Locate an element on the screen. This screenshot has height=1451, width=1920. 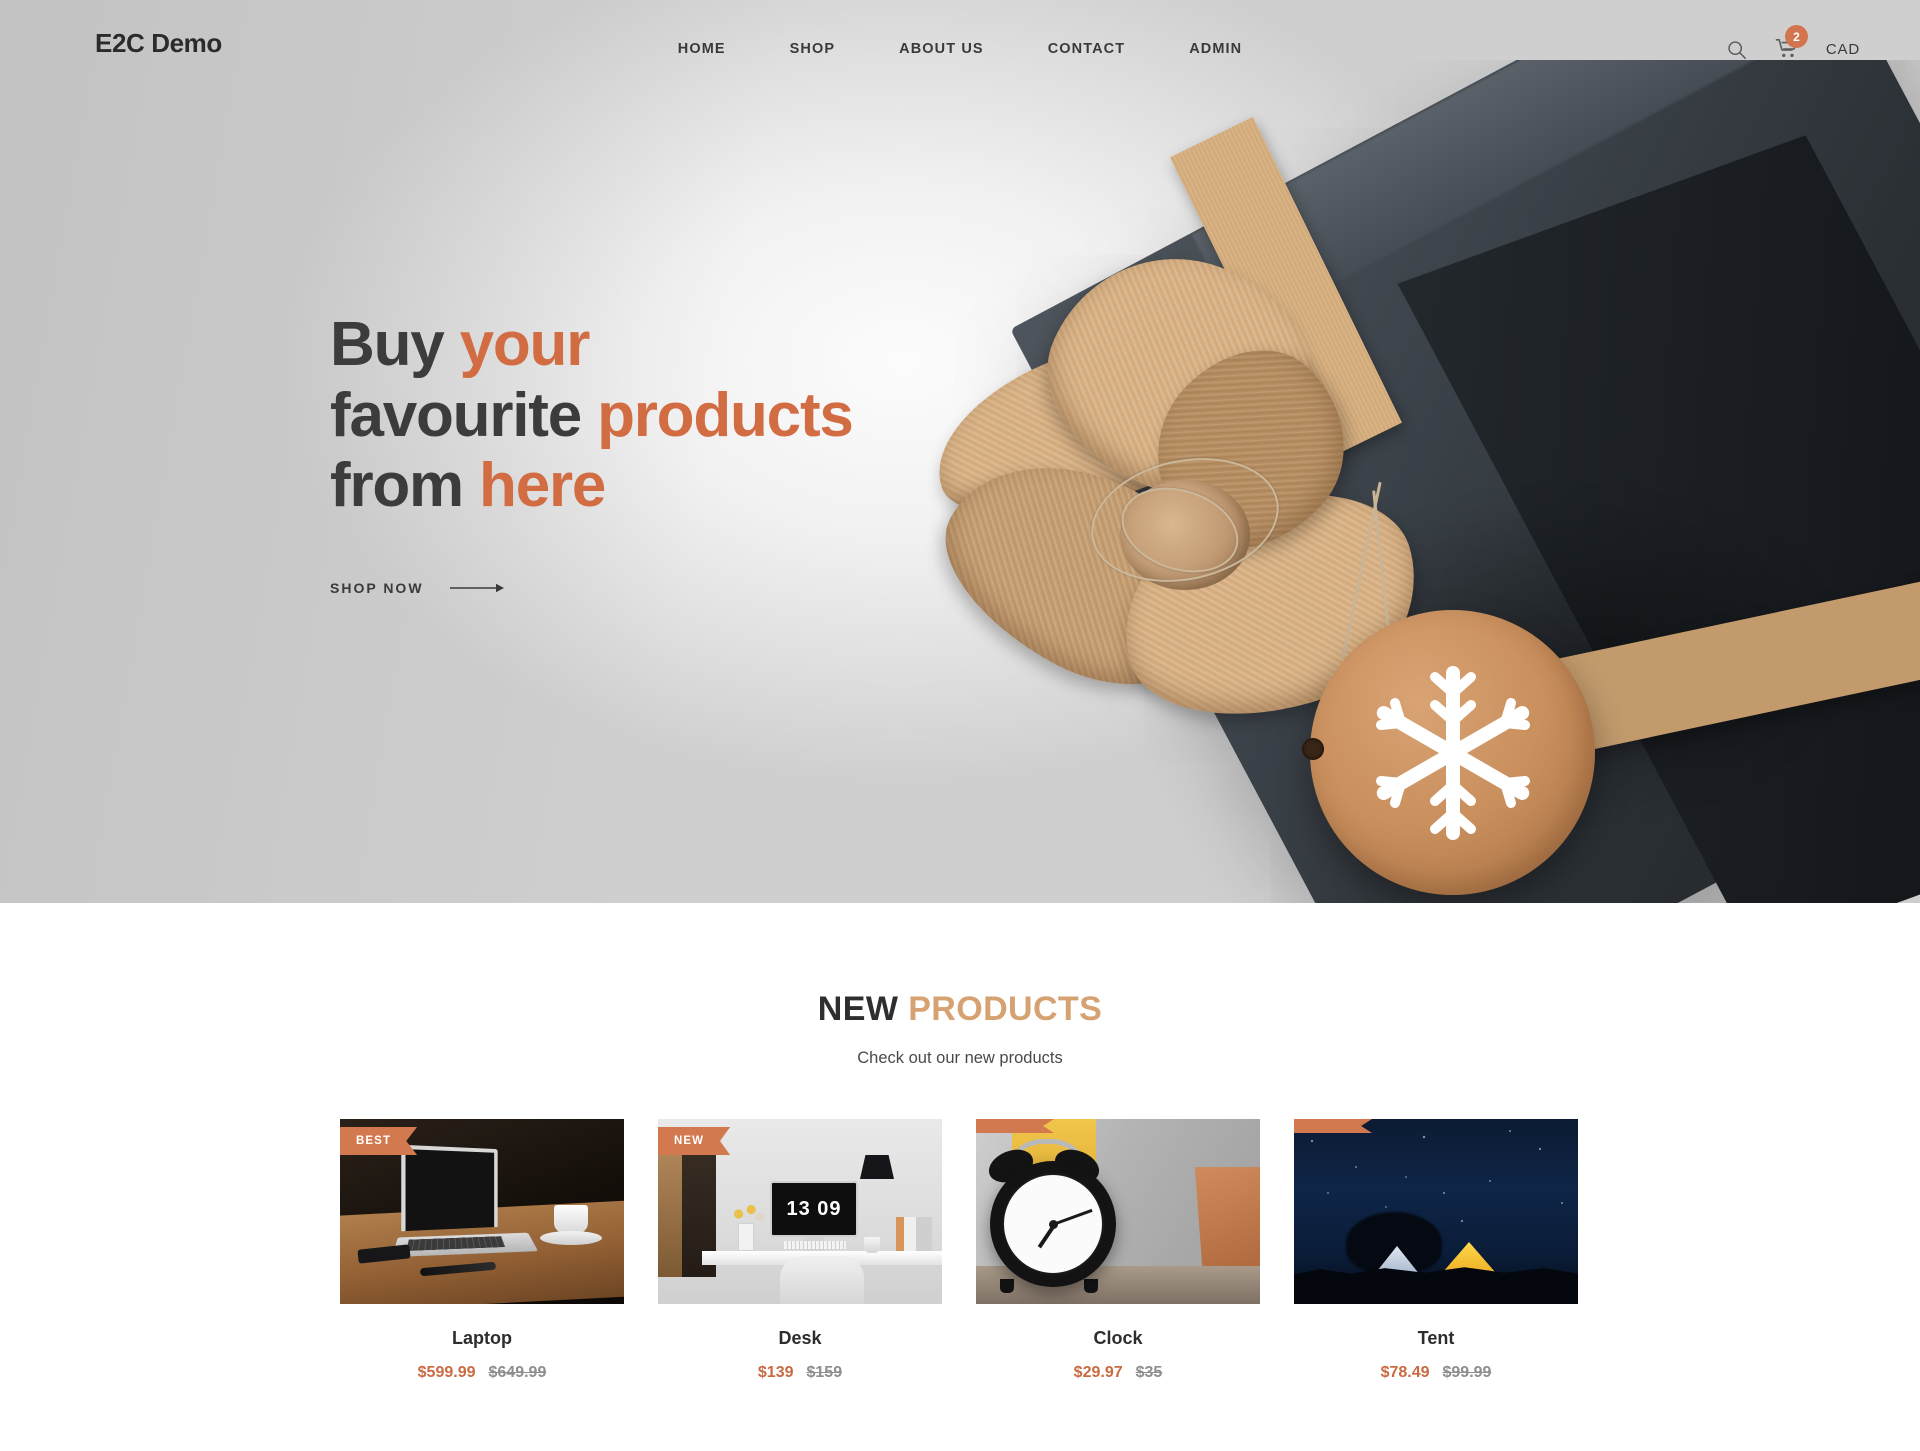
product-image-laptop: BEST is located at coordinates (482, 1211).